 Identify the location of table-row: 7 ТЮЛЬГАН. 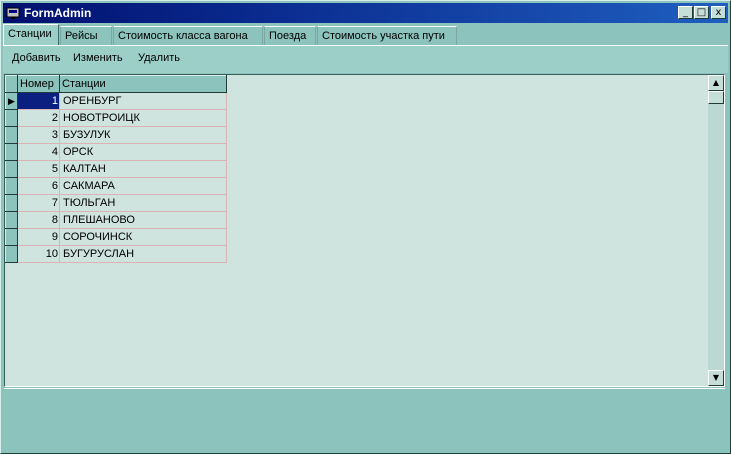
(116, 203).